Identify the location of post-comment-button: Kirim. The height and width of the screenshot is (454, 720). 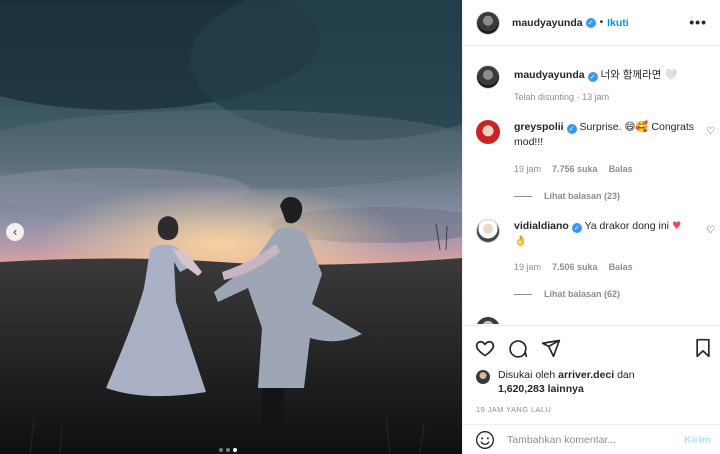
(697, 440).